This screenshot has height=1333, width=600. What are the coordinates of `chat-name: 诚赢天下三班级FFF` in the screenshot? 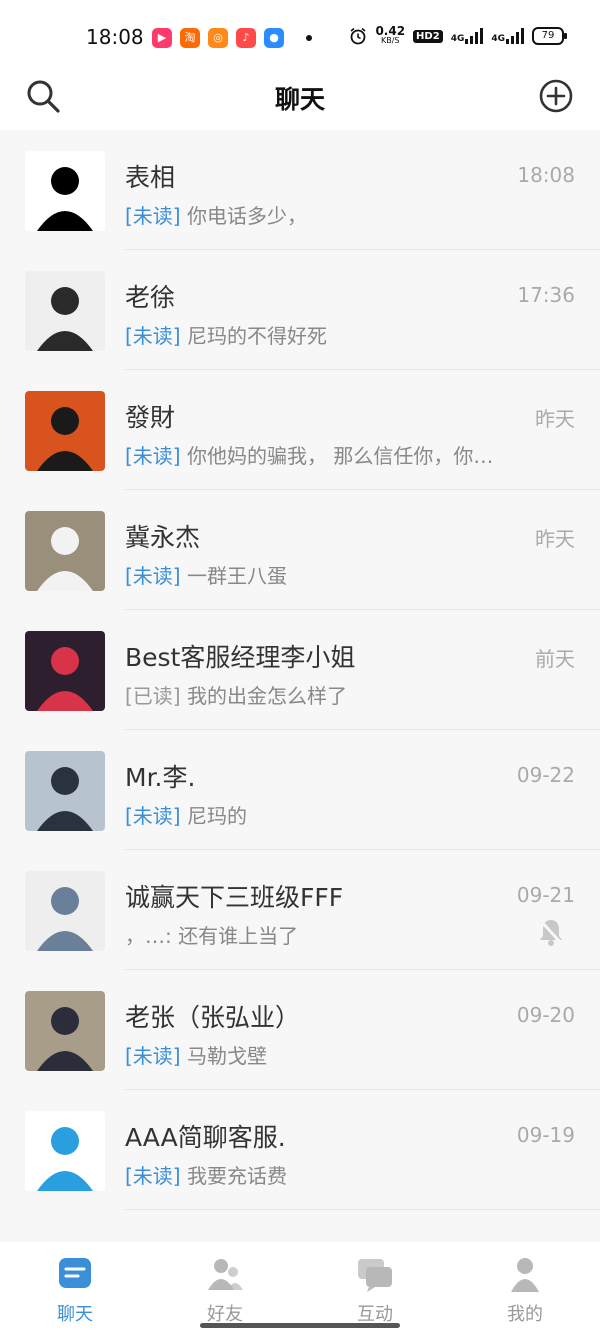 It's located at (234, 897).